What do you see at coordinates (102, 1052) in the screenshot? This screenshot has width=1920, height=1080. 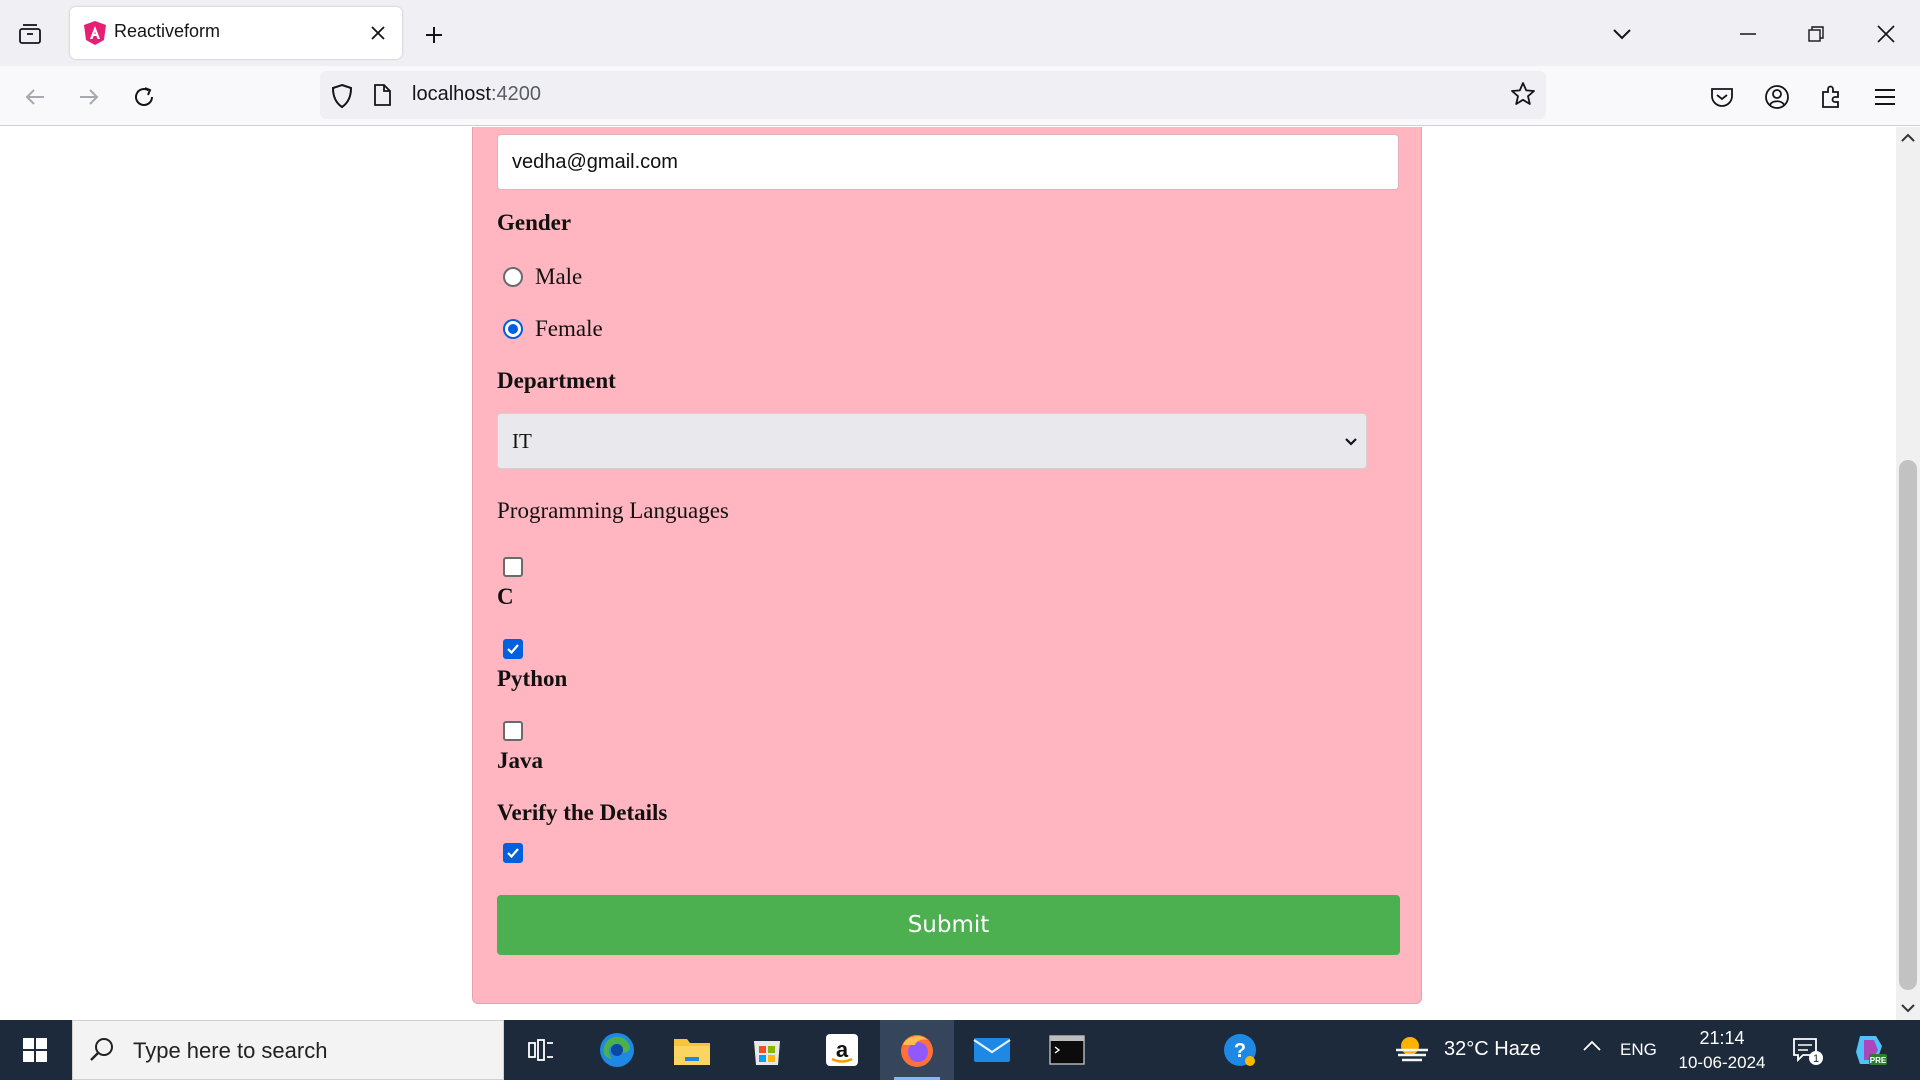 I see `search-icon` at bounding box center [102, 1052].